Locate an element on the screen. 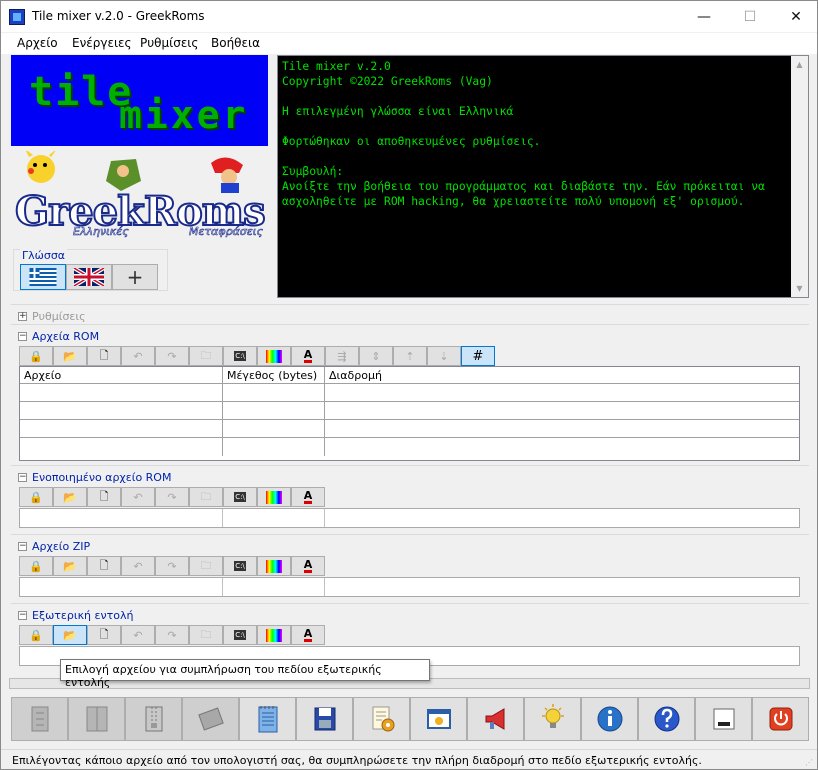 The height and width of the screenshot is (770, 818). announce-button is located at coordinates (495, 719).